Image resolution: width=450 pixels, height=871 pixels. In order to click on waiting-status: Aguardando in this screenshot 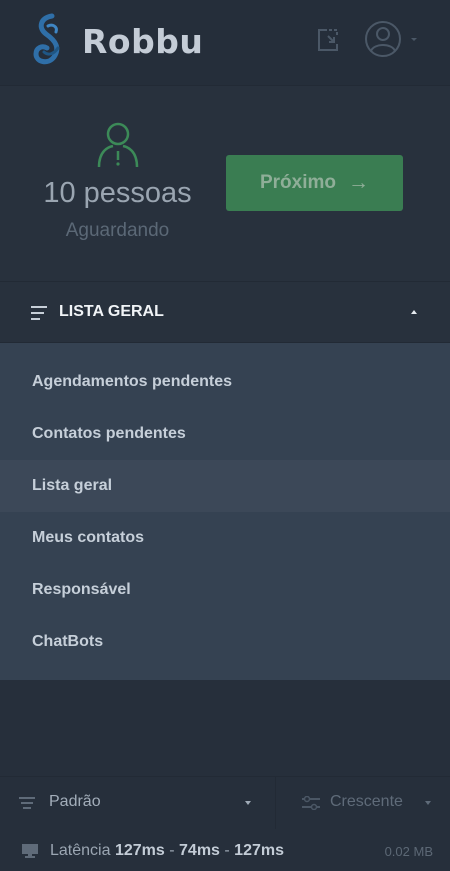, I will do `click(117, 230)`.